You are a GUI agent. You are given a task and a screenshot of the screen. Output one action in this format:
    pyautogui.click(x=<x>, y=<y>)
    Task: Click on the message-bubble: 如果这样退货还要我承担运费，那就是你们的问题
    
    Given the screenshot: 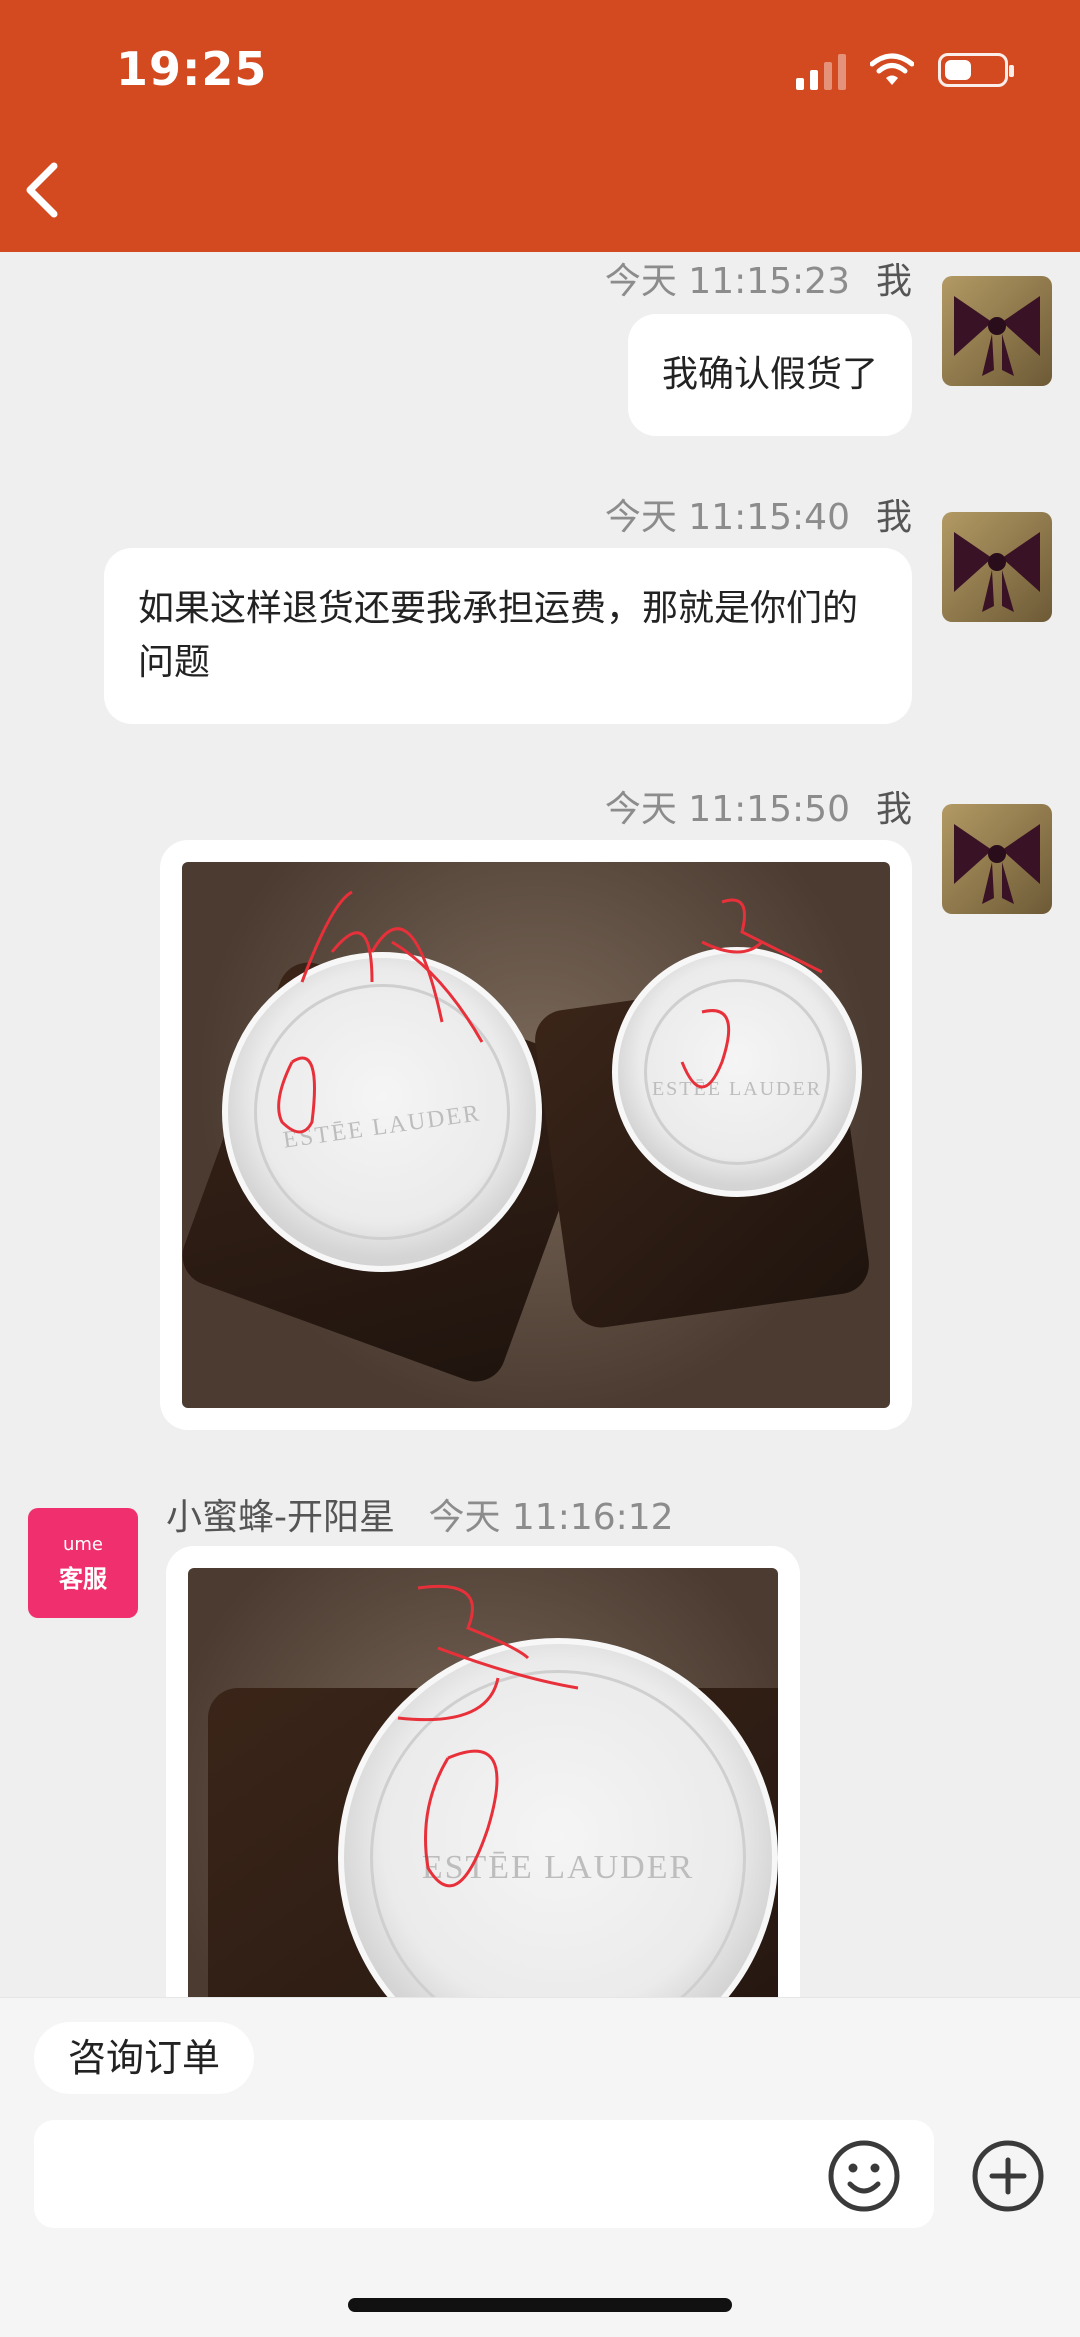 What is the action you would take?
    pyautogui.click(x=508, y=636)
    